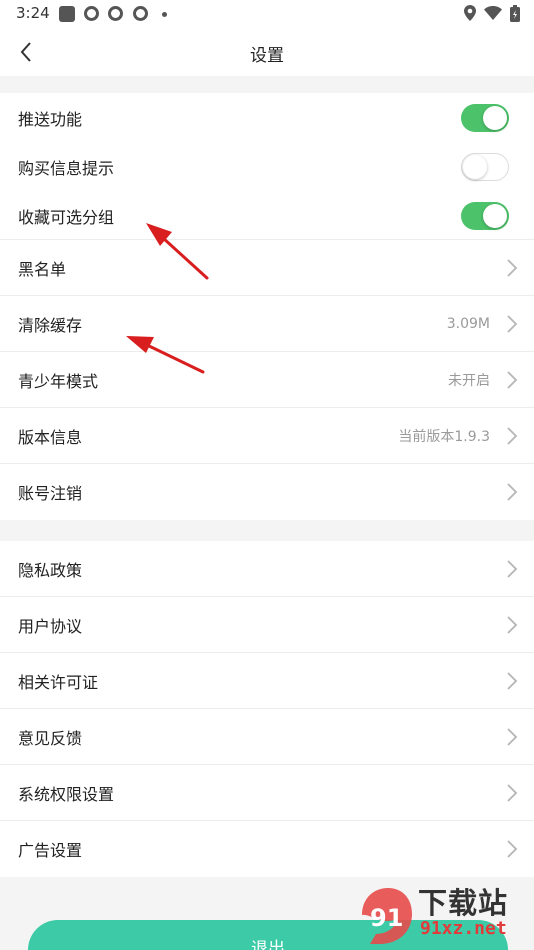  I want to click on settings-item-youth-mode: 青少年模式 未开启, so click(267, 380).